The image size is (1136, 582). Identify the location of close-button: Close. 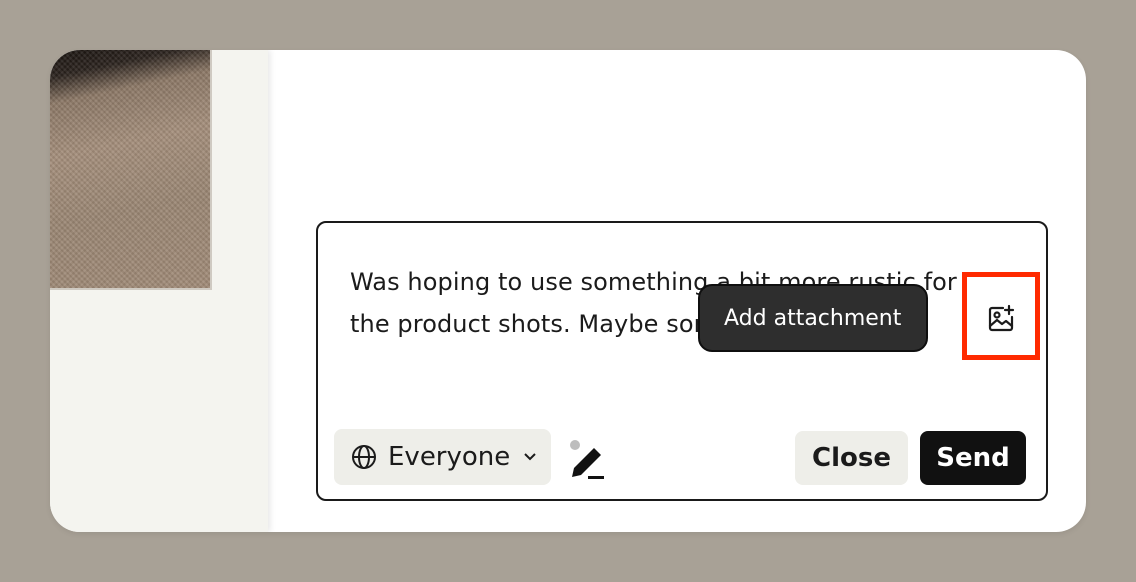
(851, 458).